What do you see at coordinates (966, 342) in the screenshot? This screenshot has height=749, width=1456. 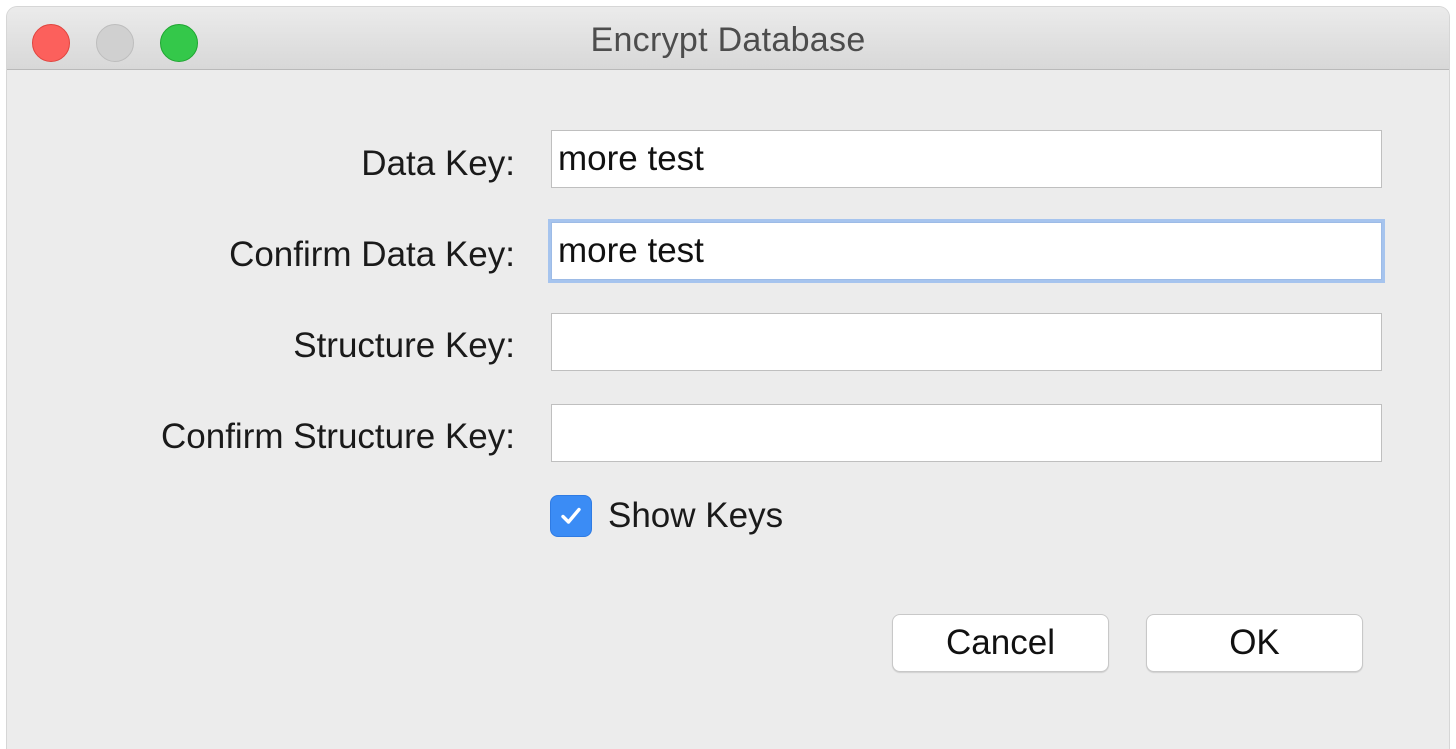 I see `structure-key-field` at bounding box center [966, 342].